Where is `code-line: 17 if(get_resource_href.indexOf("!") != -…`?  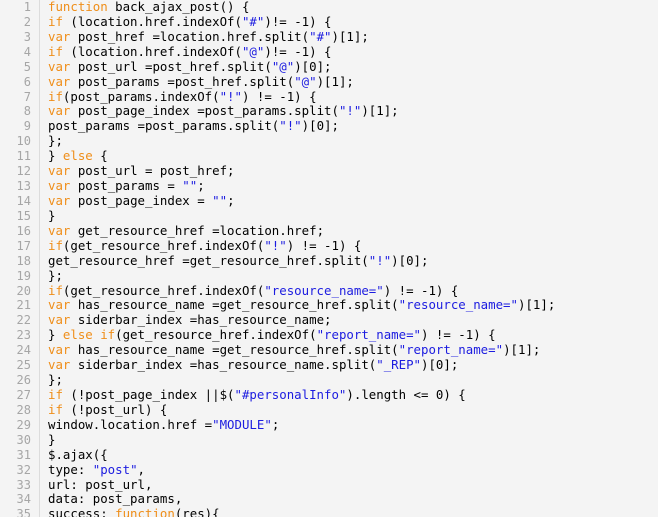 code-line: 17 if(get_resource_href.indexOf("!") != -… is located at coordinates (329, 246).